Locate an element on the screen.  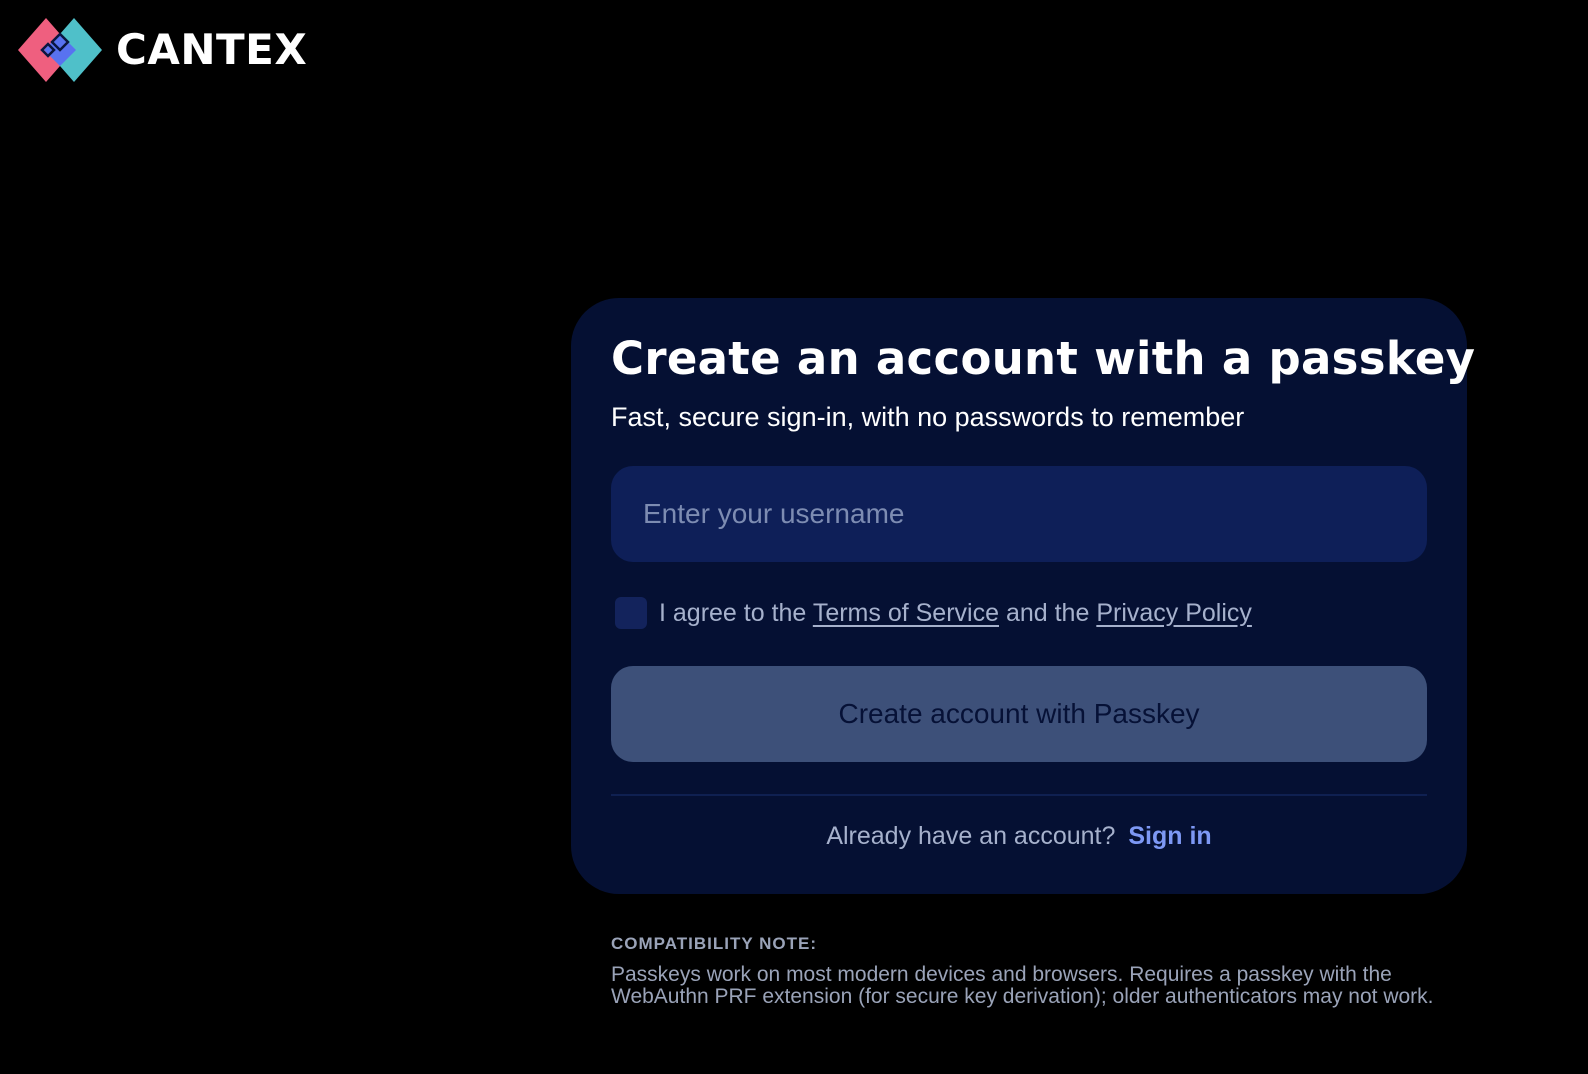
cantex-logo-icon is located at coordinates (60, 50).